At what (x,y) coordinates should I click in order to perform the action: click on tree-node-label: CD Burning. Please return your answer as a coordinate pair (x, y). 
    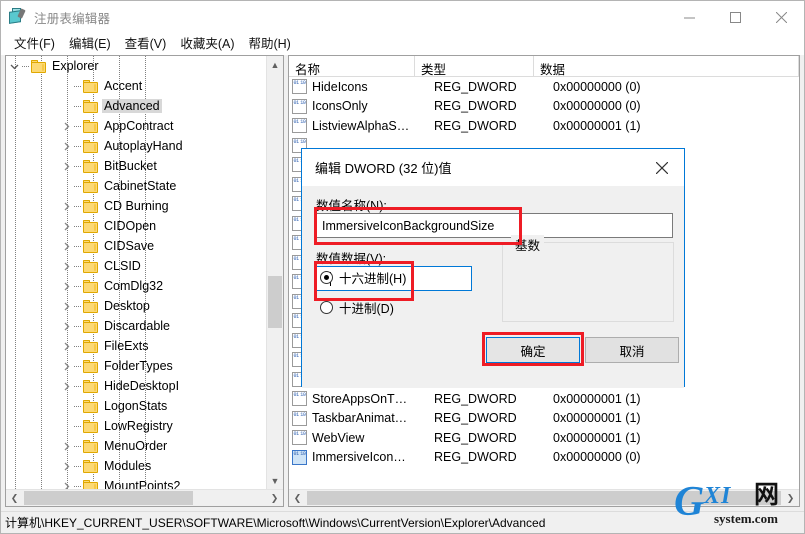
    Looking at the image, I should click on (136, 206).